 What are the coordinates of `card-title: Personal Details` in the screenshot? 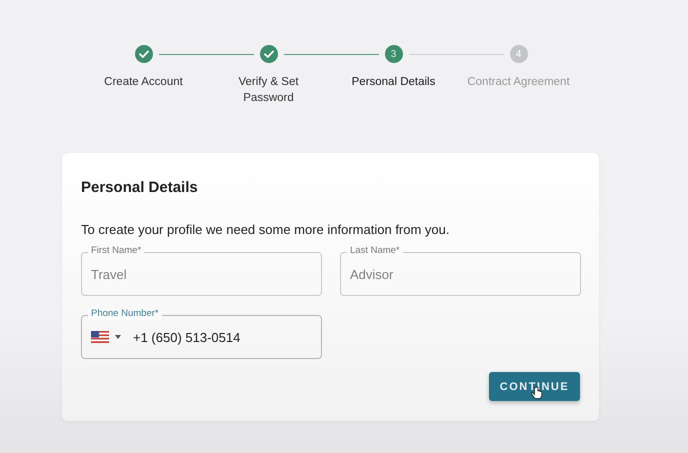 It's located at (140, 187).